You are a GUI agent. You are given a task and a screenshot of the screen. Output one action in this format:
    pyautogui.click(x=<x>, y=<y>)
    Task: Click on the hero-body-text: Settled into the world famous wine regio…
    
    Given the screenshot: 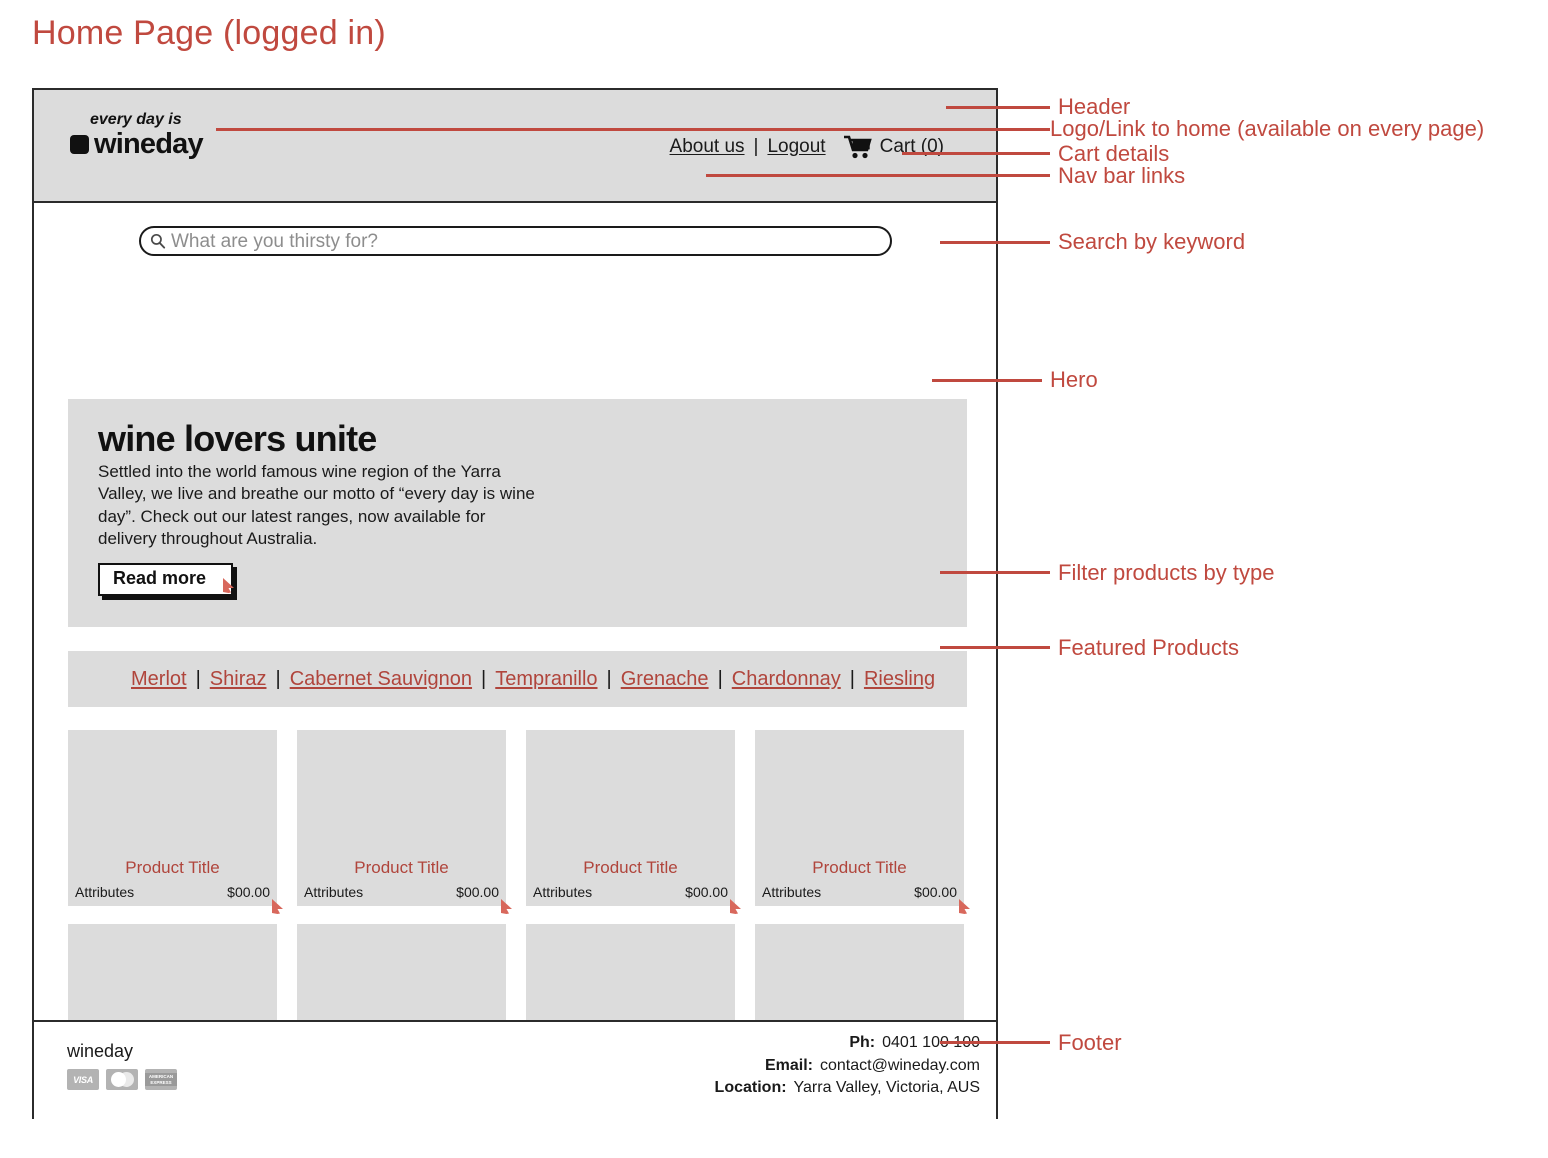 What is the action you would take?
    pyautogui.click(x=316, y=505)
    